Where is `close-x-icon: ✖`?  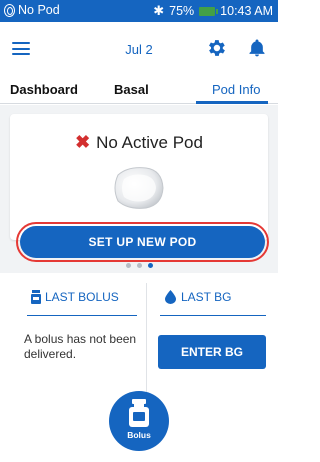 close-x-icon: ✖ is located at coordinates (83, 142).